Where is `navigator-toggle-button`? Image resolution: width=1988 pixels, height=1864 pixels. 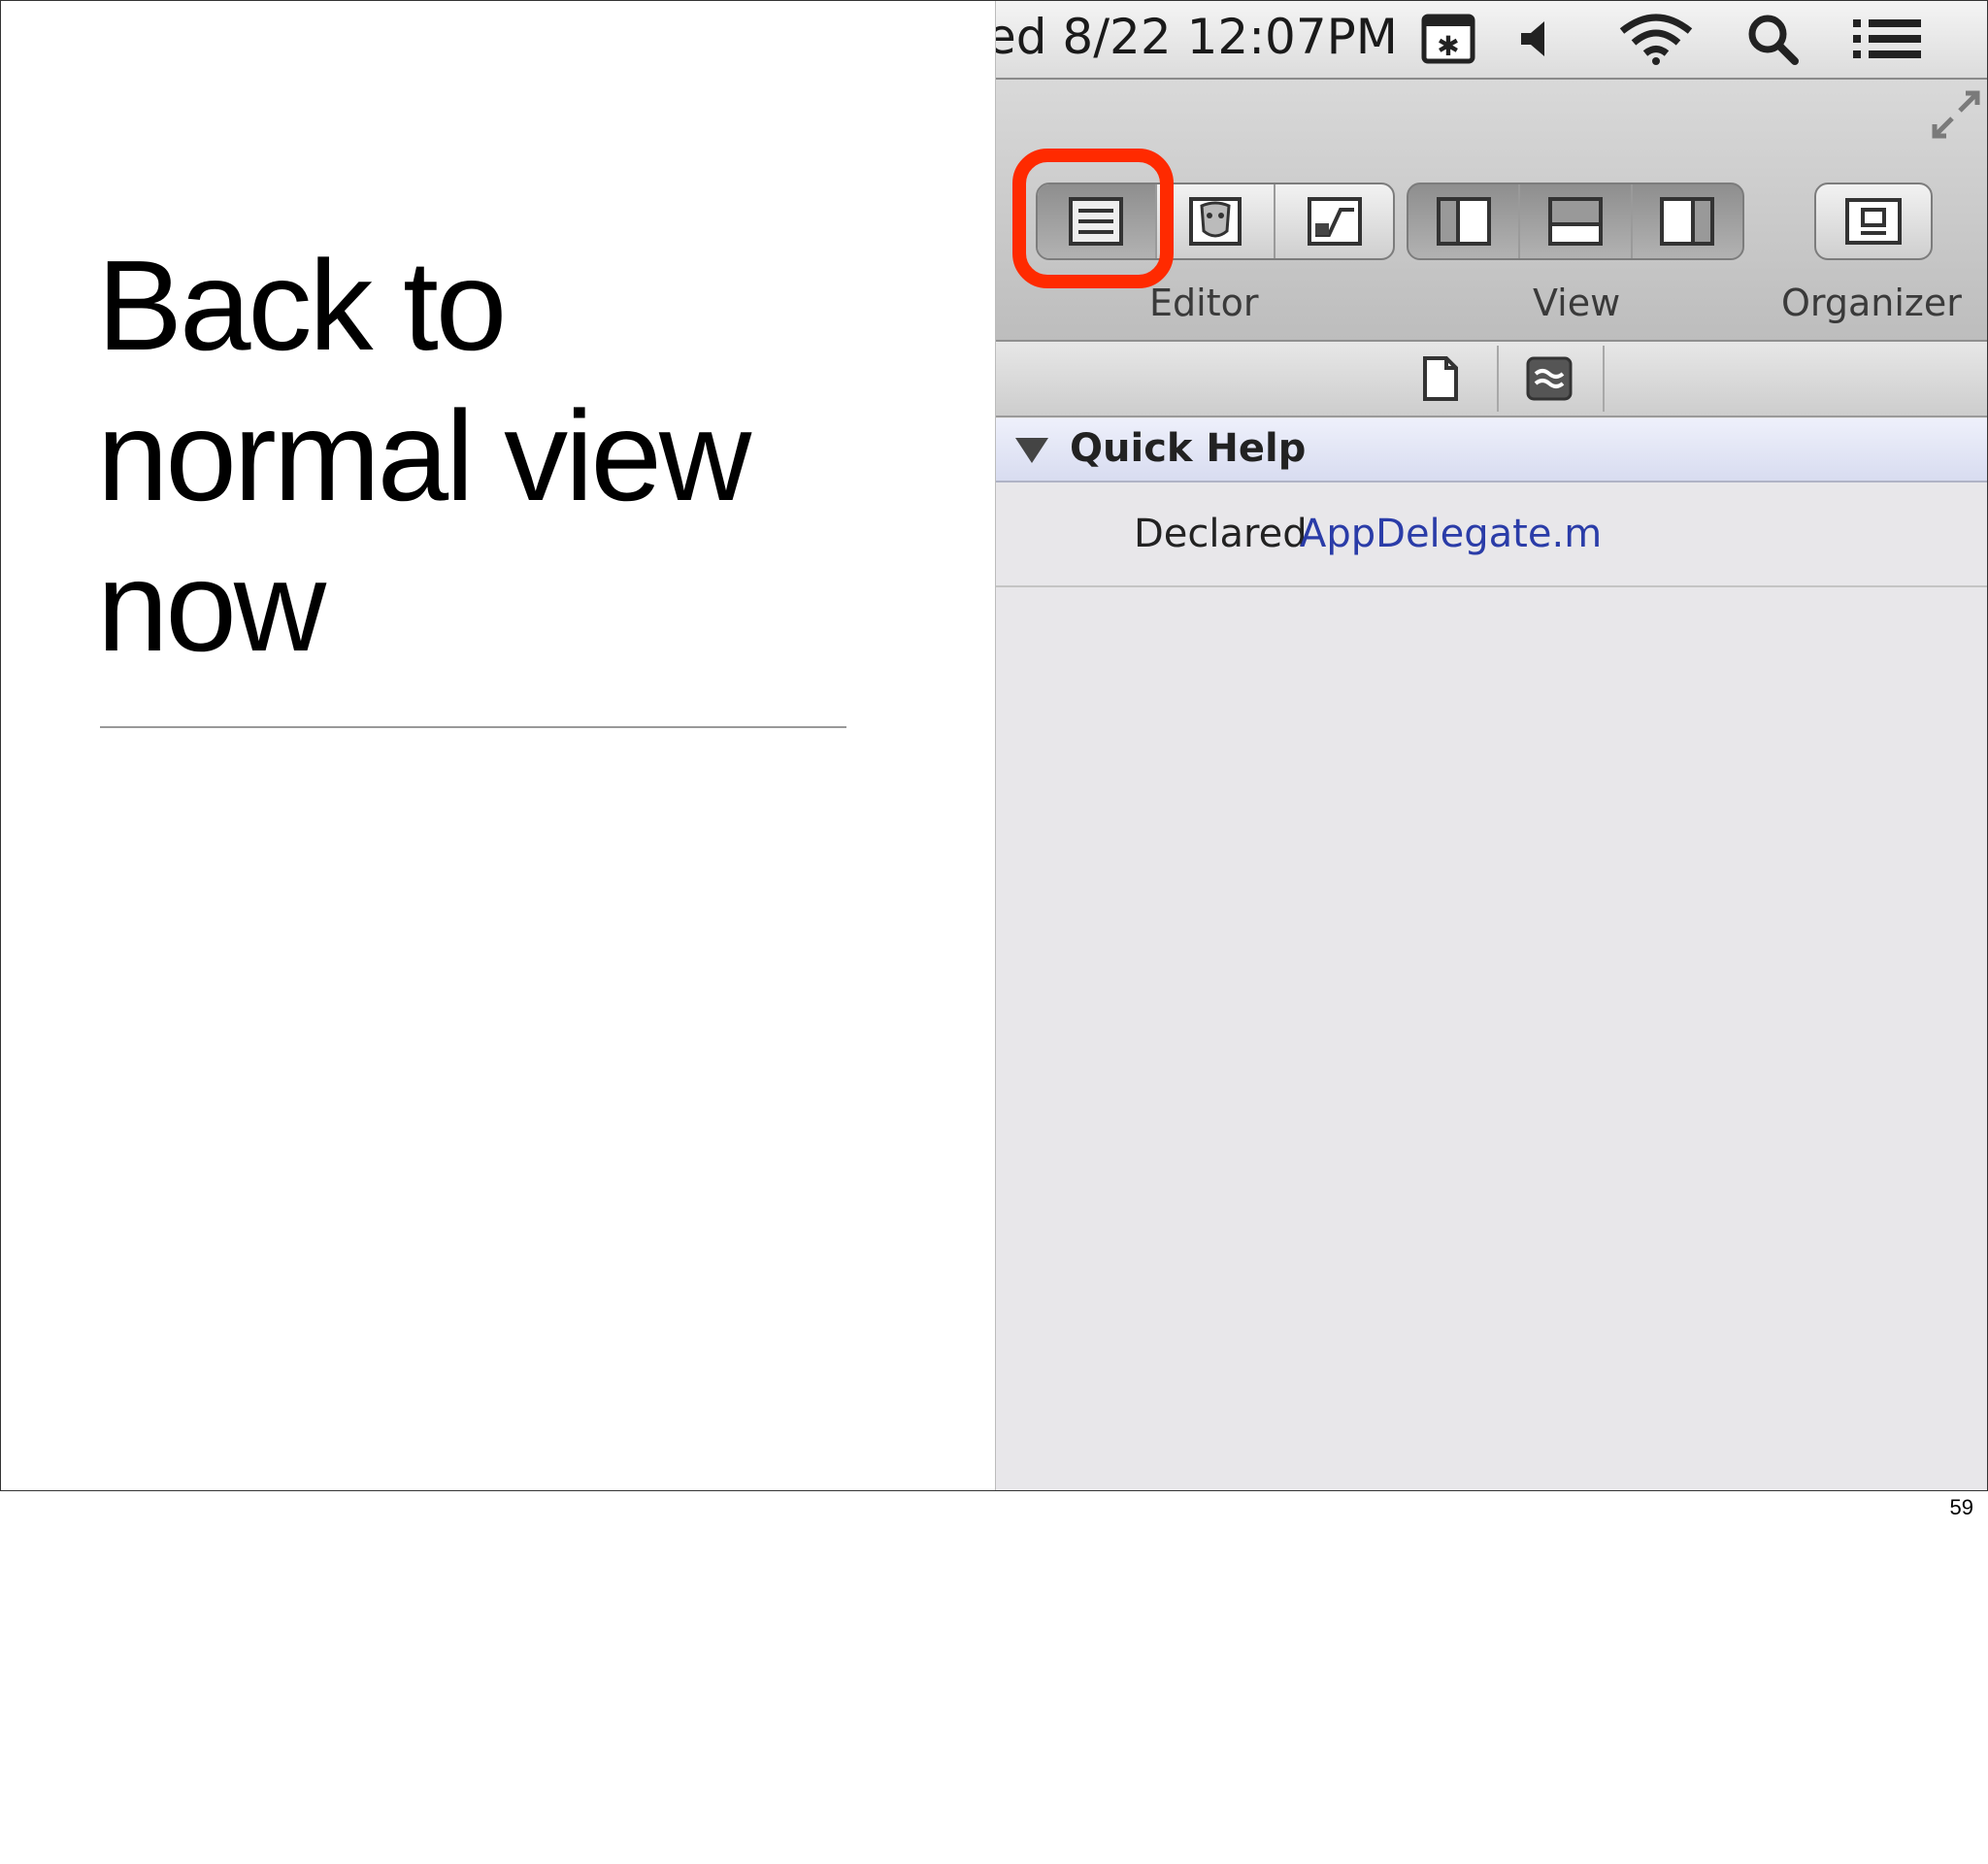
navigator-toggle-button is located at coordinates (1464, 221).